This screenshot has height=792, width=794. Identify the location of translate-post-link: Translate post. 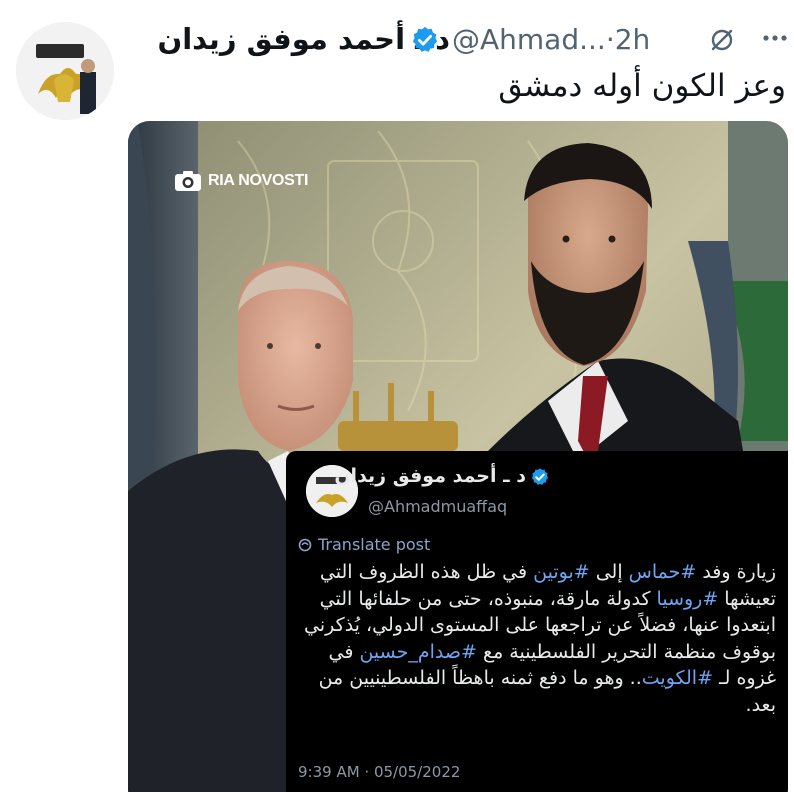
(364, 544).